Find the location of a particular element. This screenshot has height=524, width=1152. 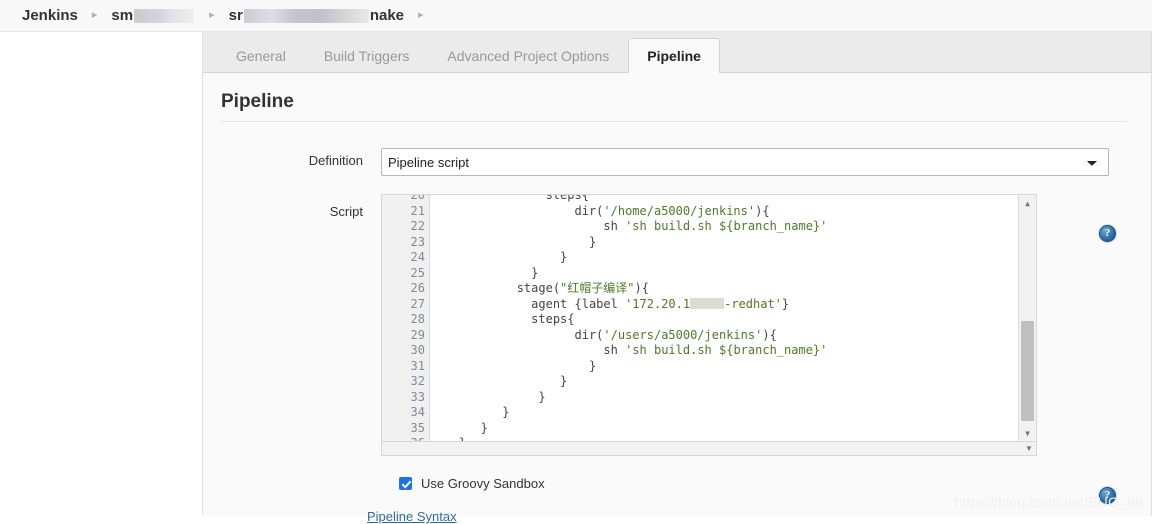

watermark-text: https://blog.csdn.net/BUG_88 is located at coordinates (1048, 502).